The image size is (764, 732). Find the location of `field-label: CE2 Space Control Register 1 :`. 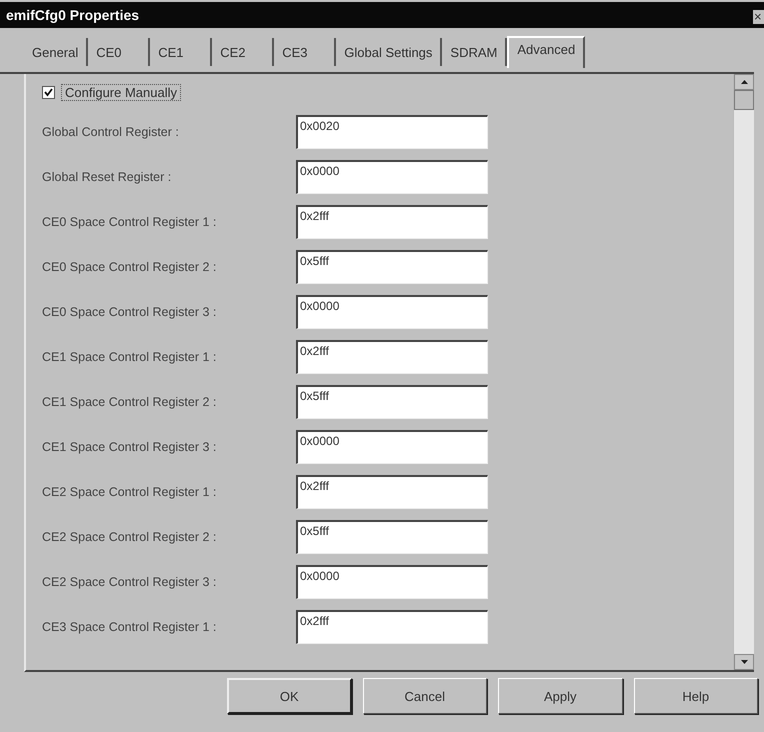

field-label: CE2 Space Control Register 1 : is located at coordinates (130, 492).